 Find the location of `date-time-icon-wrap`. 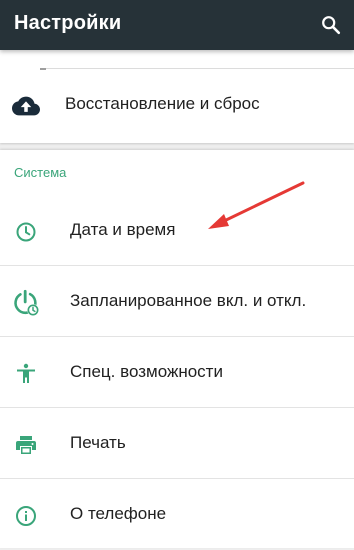

date-time-icon-wrap is located at coordinates (26, 232).